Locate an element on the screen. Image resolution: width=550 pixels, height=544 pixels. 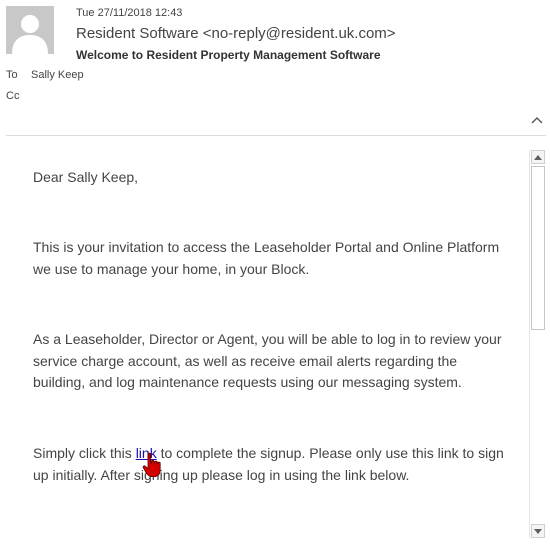
scroll-thumb is located at coordinates (538, 248).